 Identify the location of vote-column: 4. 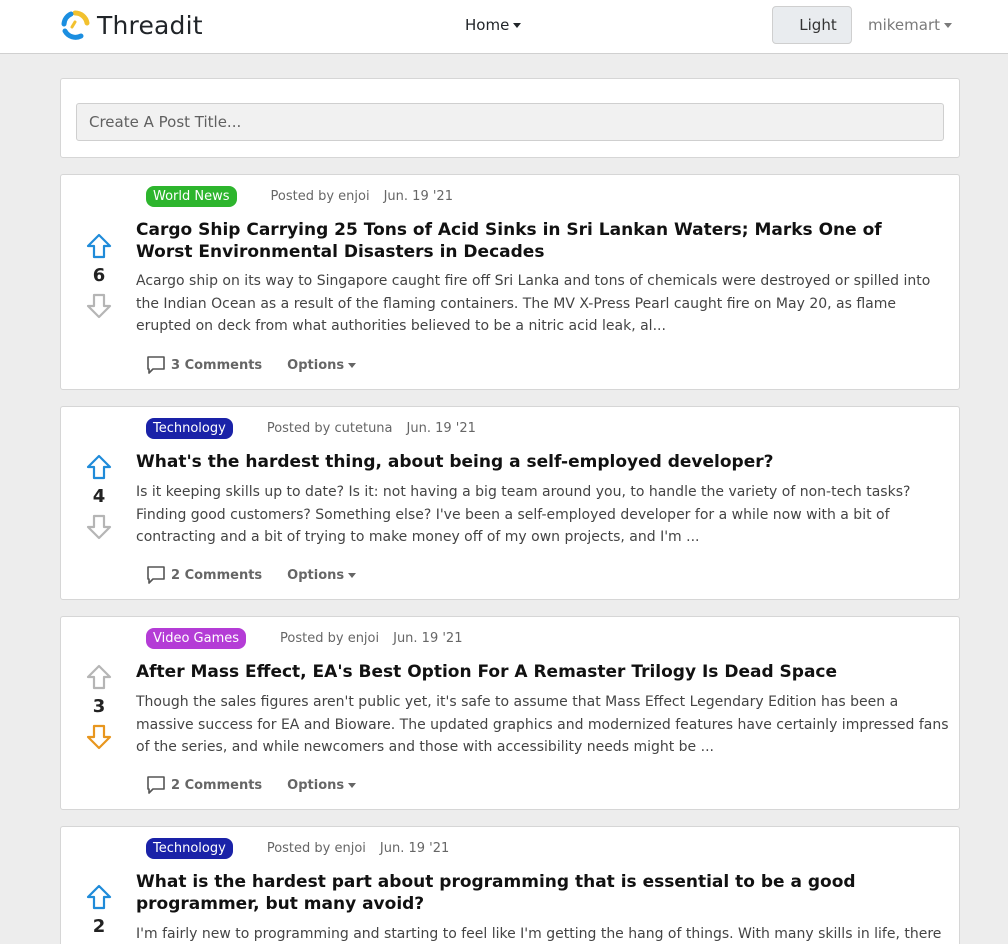
(99, 497).